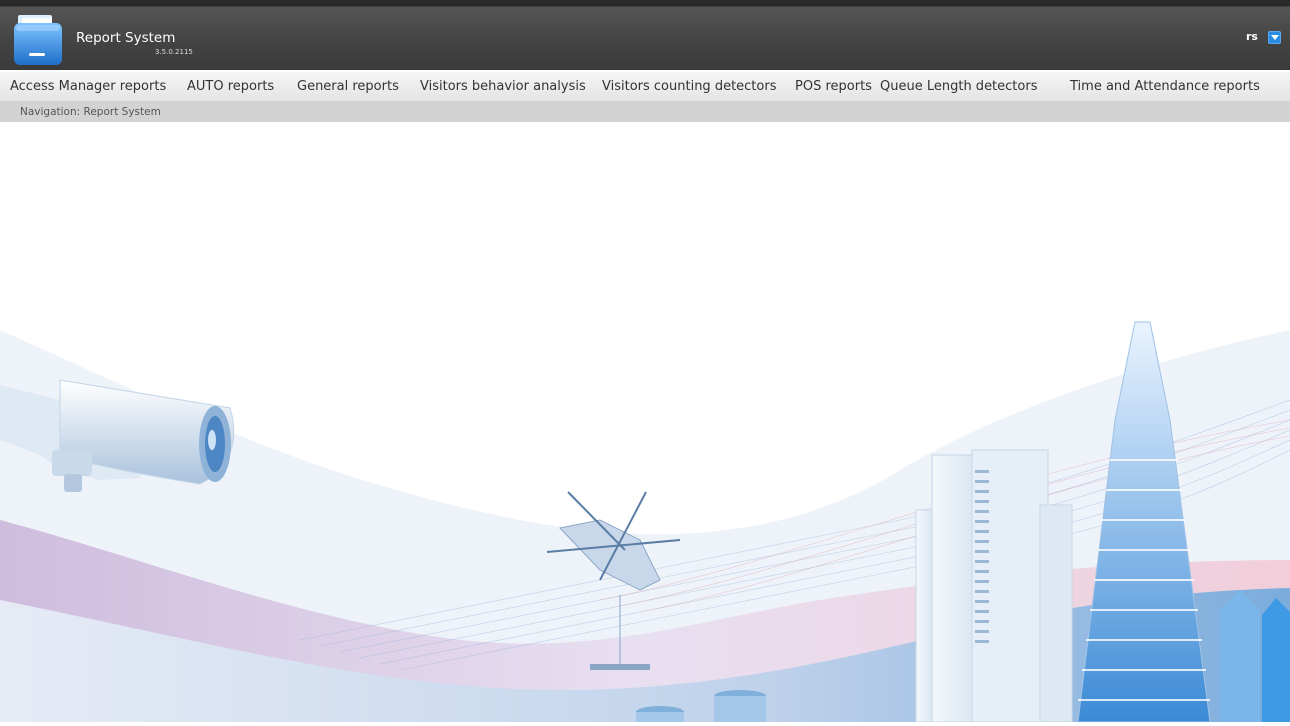 This screenshot has width=1290, height=726. Describe the element at coordinates (1165, 86) in the screenshot. I see `menu-time-attendance-reports: Time and Attendance reports` at that location.